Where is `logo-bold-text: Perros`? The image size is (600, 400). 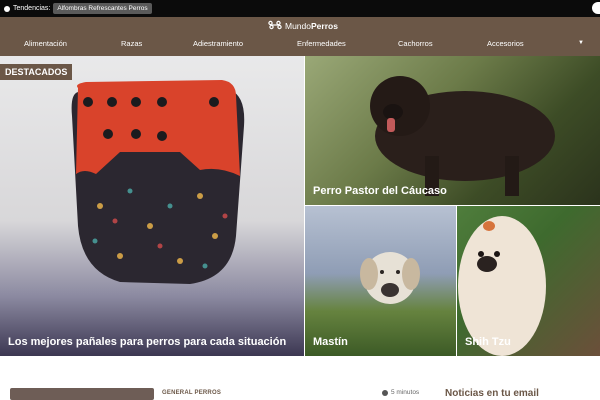
logo-bold-text: Perros is located at coordinates (324, 26).